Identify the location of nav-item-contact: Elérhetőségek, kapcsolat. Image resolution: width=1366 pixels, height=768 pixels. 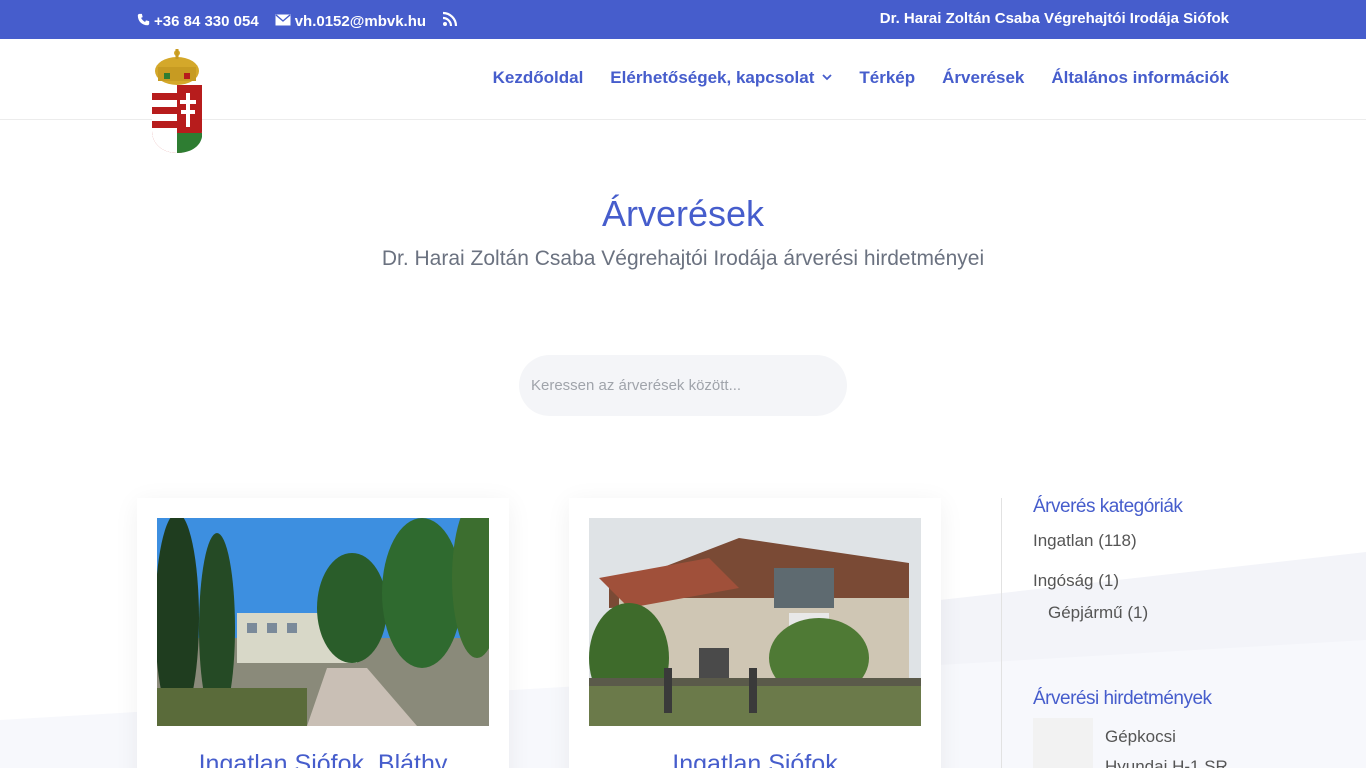
(721, 78).